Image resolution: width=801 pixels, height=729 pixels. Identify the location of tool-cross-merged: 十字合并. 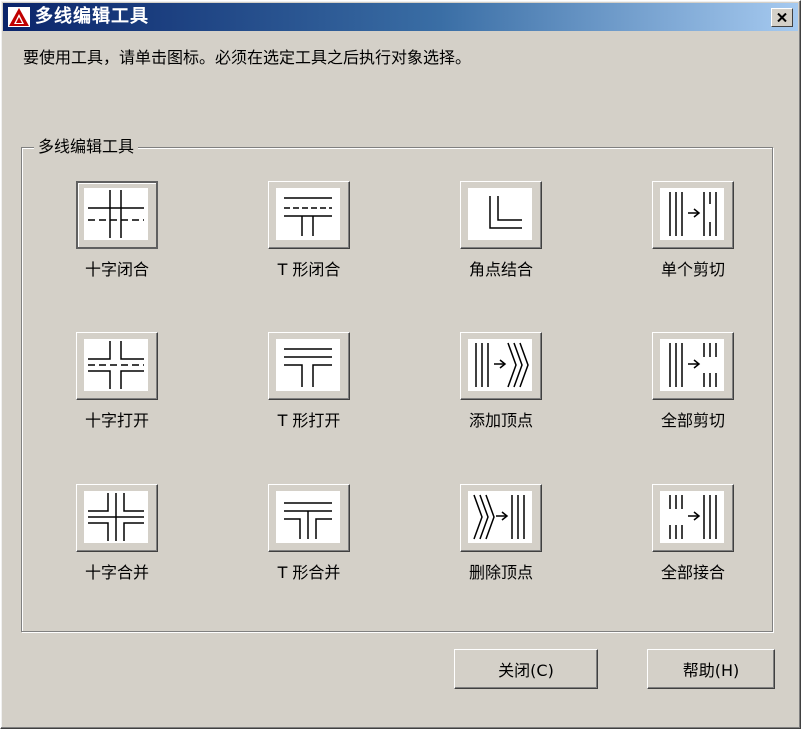
(117, 539).